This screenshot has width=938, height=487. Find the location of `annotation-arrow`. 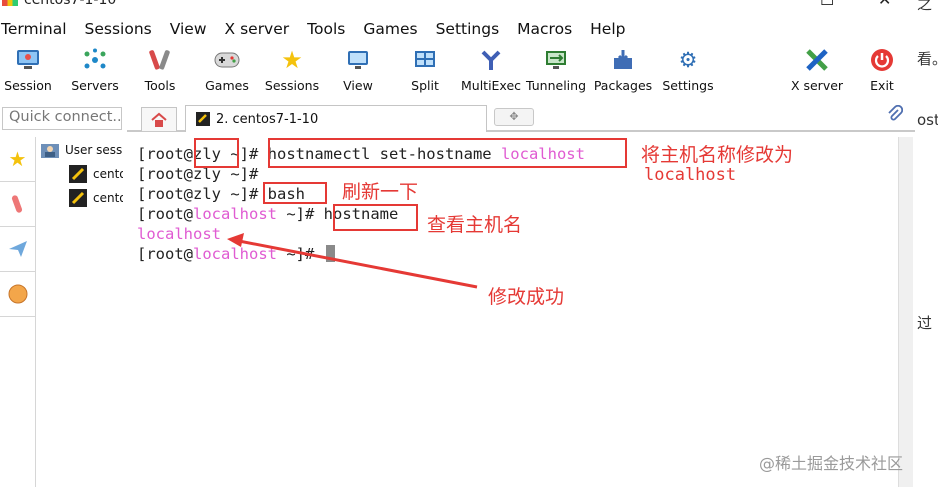

annotation-arrow is located at coordinates (352, 261).